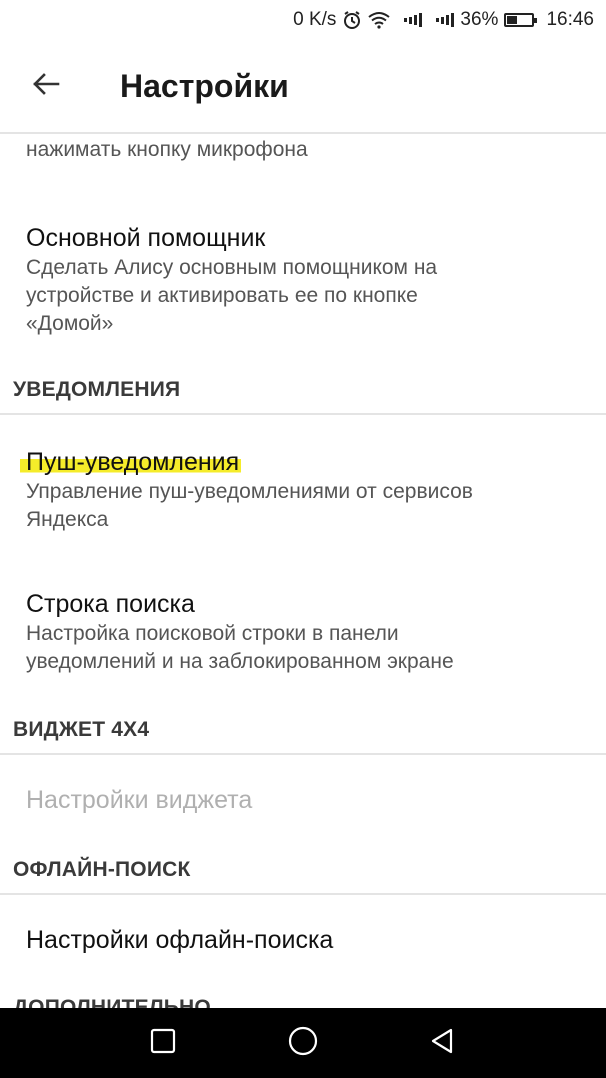 The height and width of the screenshot is (1078, 606). What do you see at coordinates (139, 800) in the screenshot?
I see `pref-title: Настройки виджета` at bounding box center [139, 800].